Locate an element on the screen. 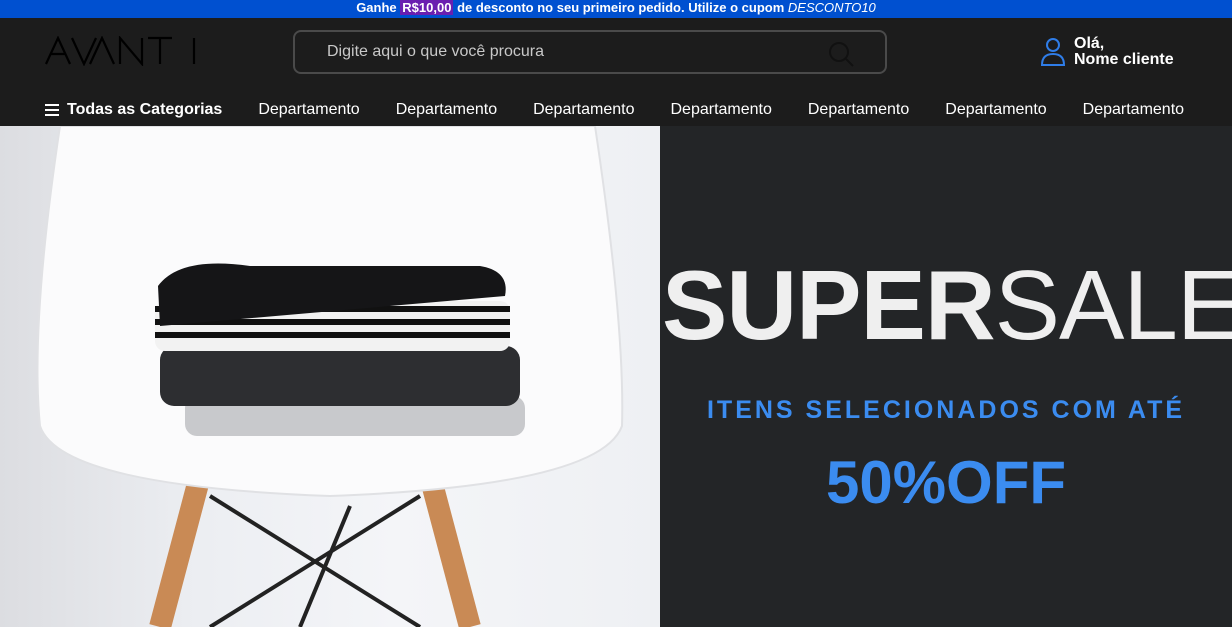  account-link: Olá, Nome cliente is located at coordinates (1107, 52).